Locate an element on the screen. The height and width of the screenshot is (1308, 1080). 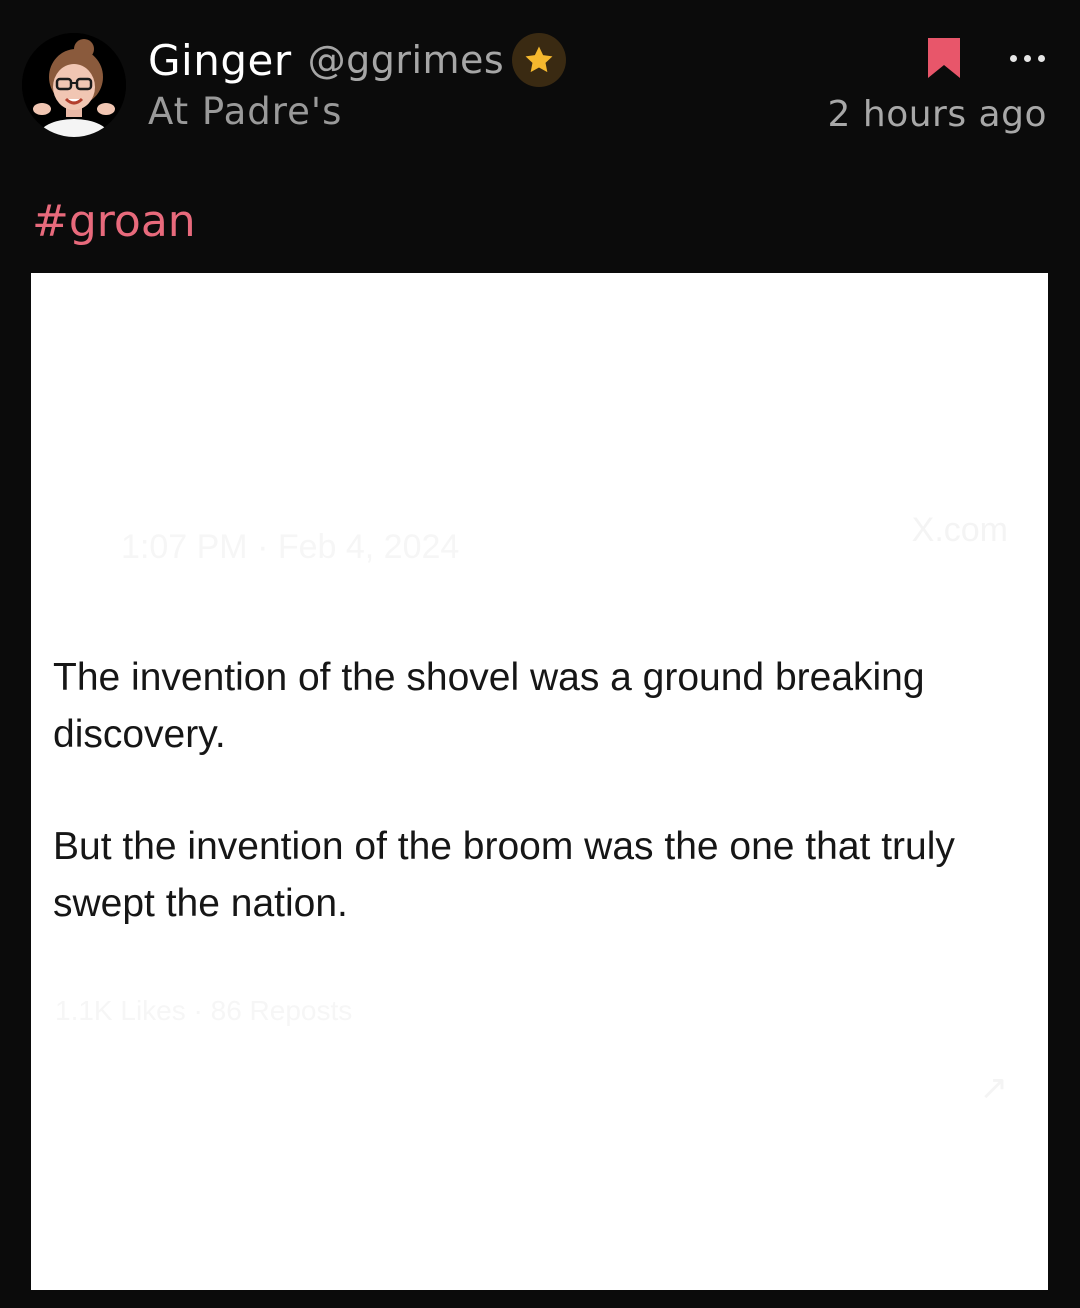
hashtag-link: #groan is located at coordinates (114, 221).